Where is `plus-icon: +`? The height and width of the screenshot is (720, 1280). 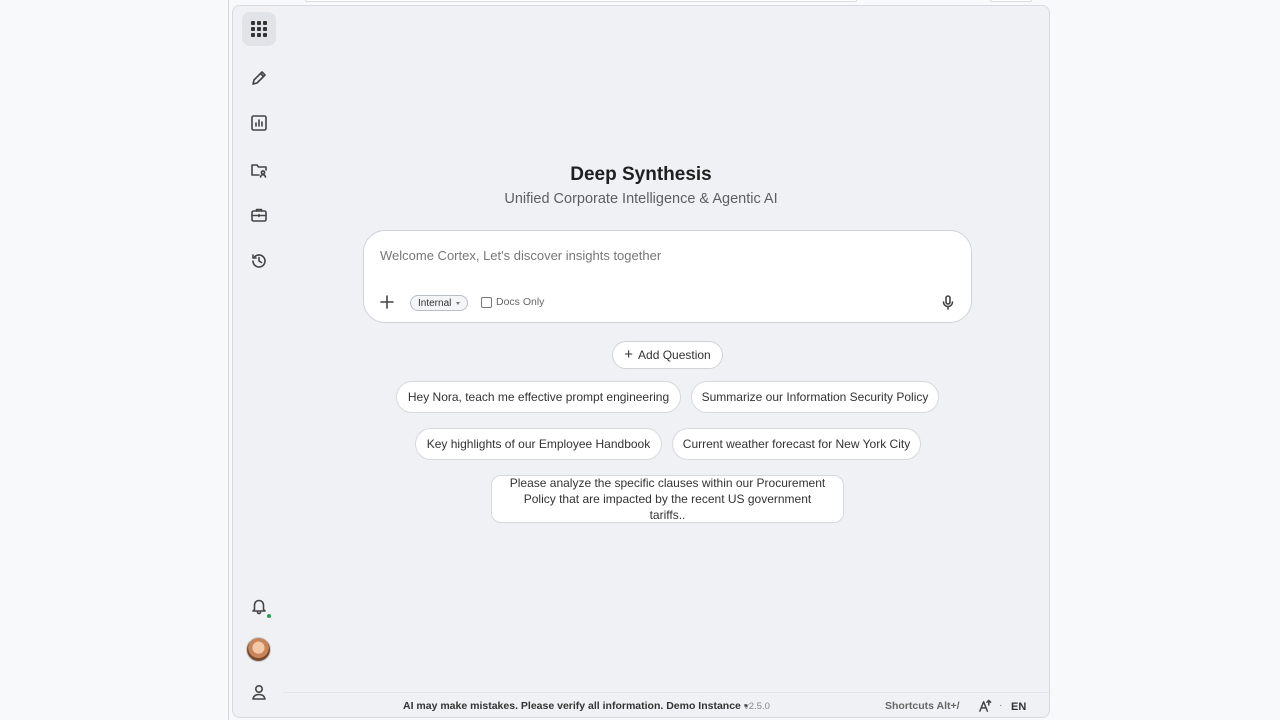
plus-icon: + is located at coordinates (629, 354).